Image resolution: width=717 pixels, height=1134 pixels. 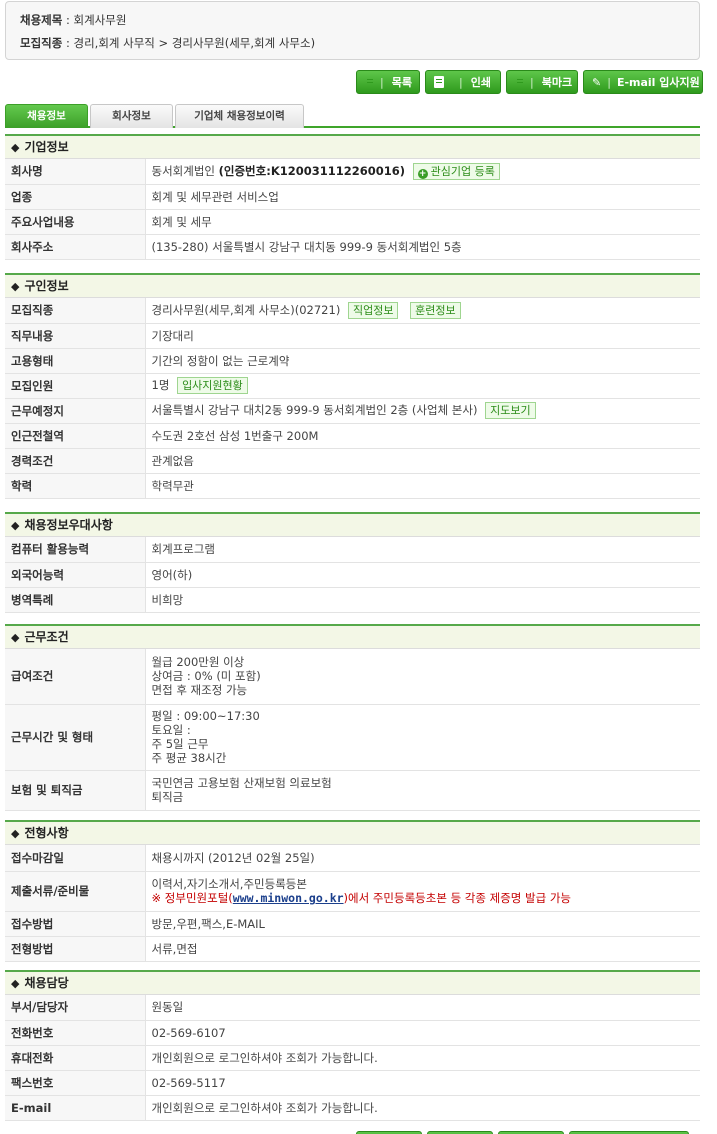 What do you see at coordinates (542, 82) in the screenshot?
I see `bookmark-button: | 북마크` at bounding box center [542, 82].